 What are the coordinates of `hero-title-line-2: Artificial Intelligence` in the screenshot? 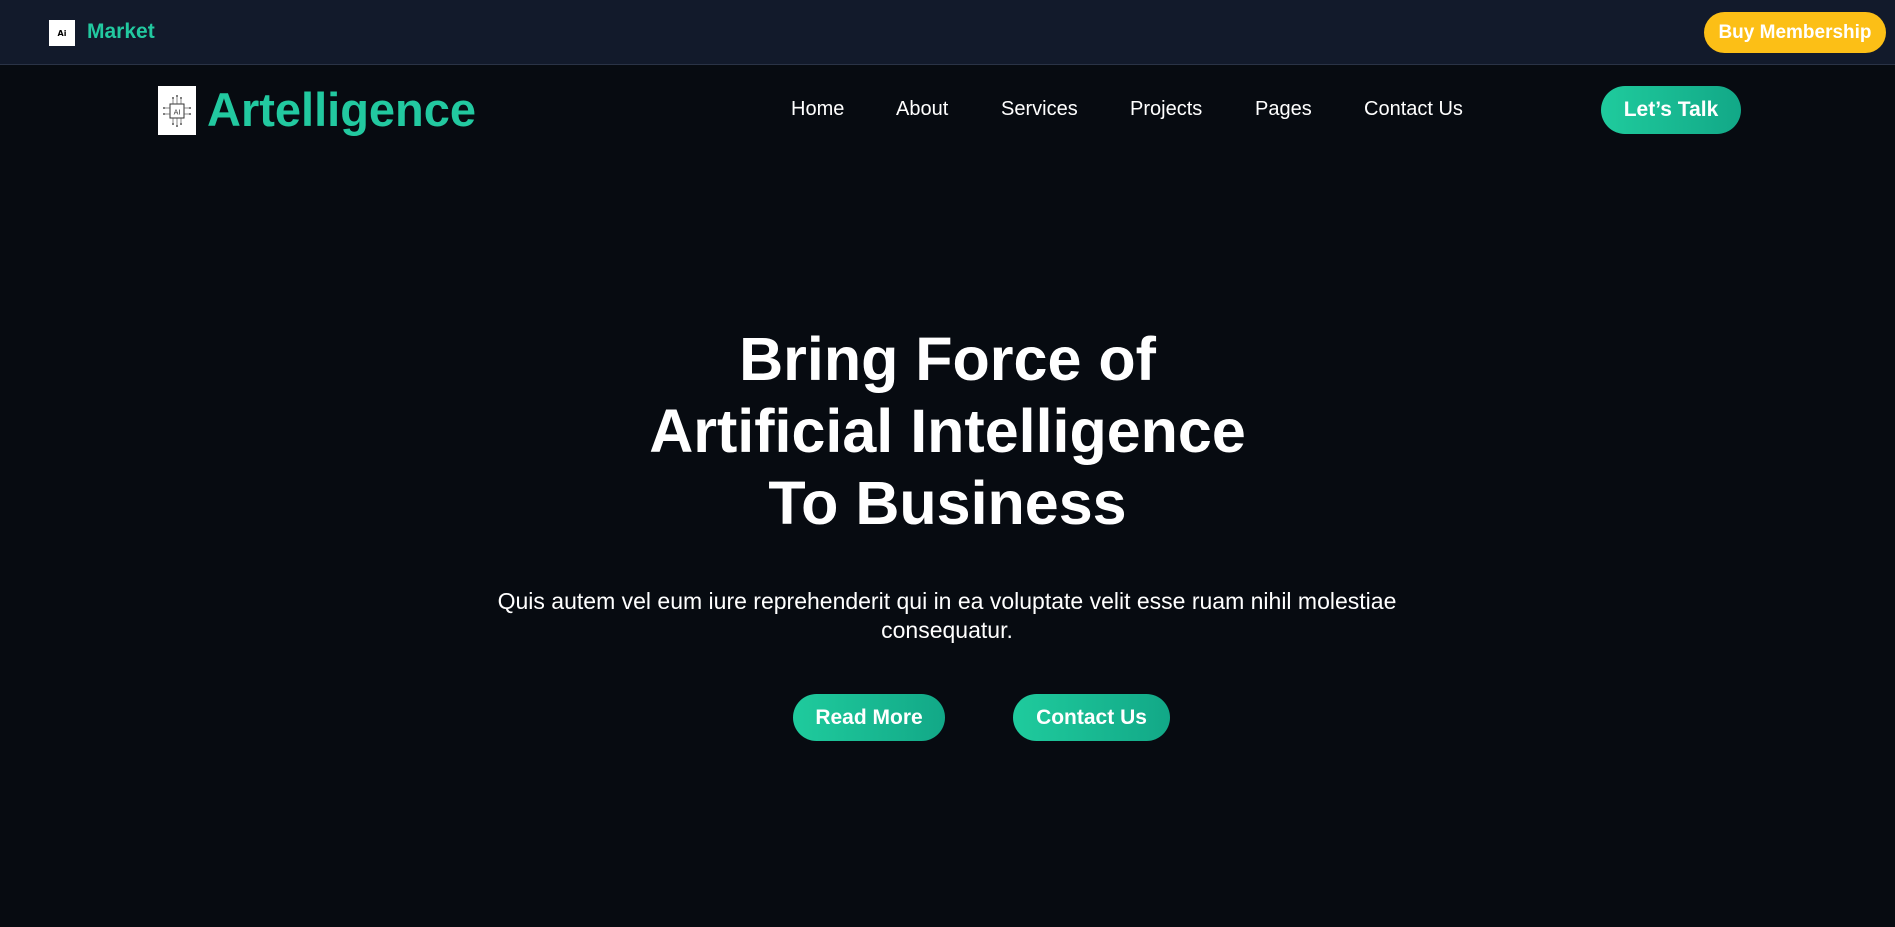 It's located at (947, 431).